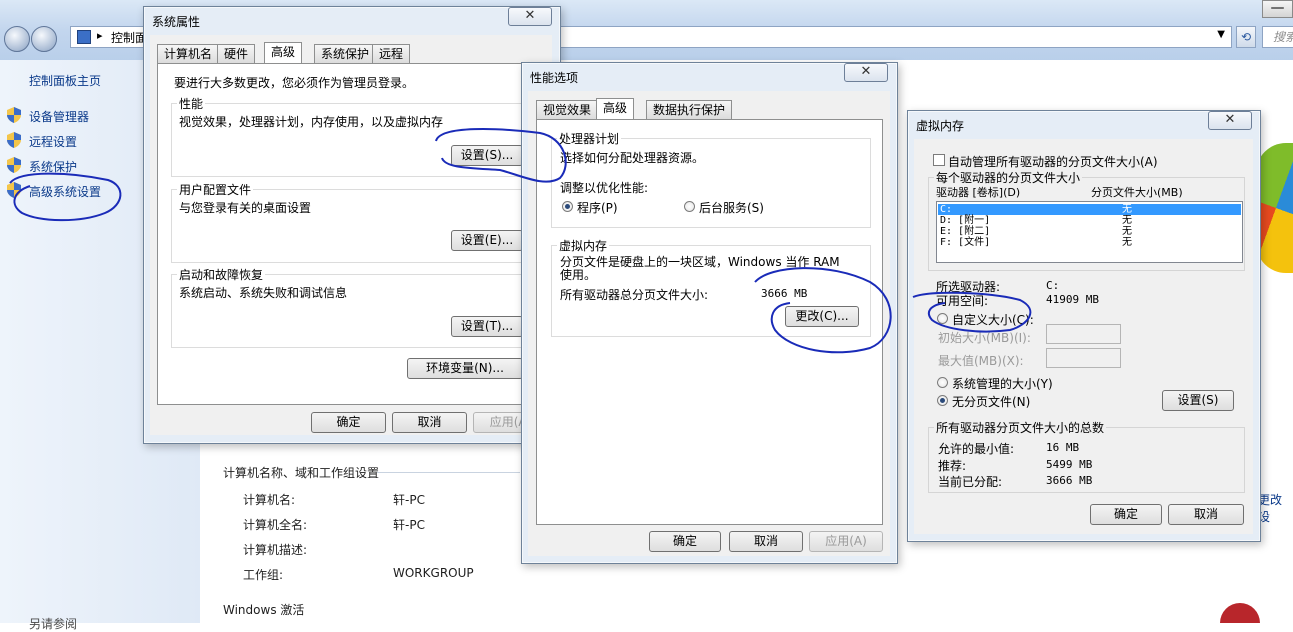  I want to click on currently-allocated-value: 3666 MB, so click(1069, 480).